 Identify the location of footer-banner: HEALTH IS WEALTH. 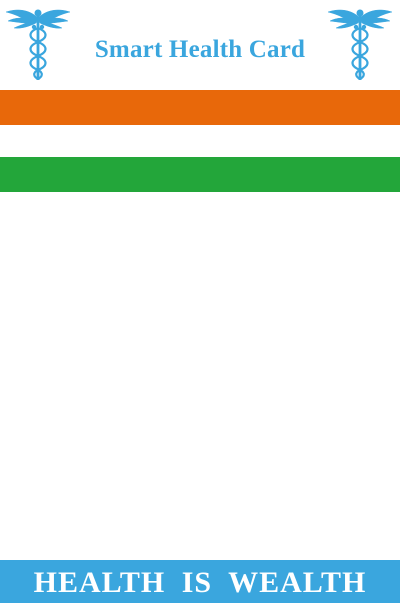
(200, 581).